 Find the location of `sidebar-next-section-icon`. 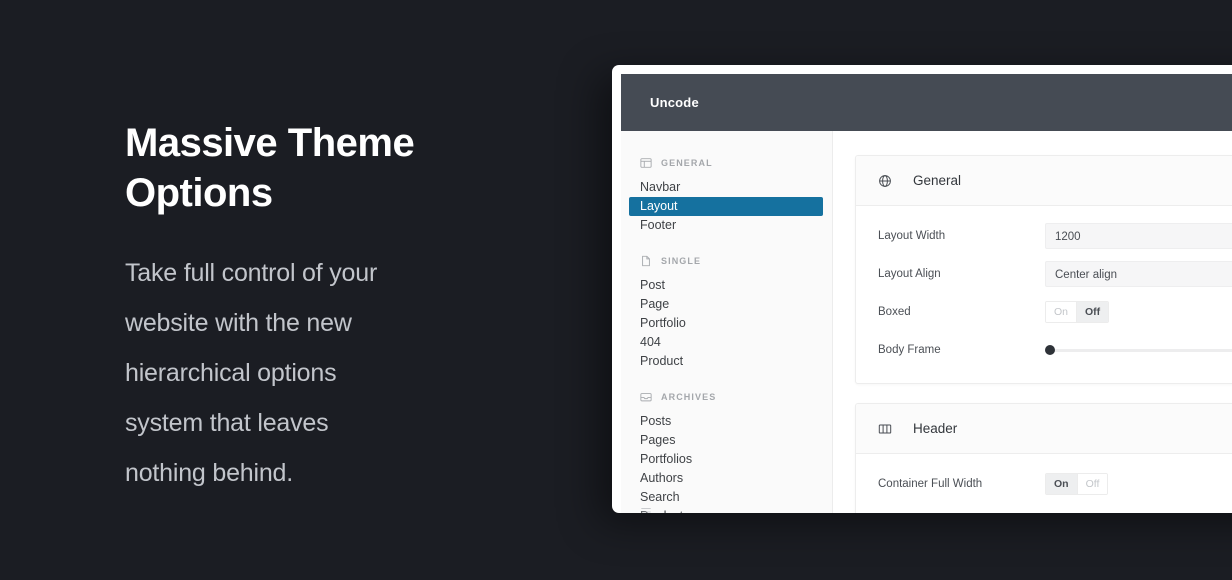

sidebar-next-section-icon is located at coordinates (646, 509).